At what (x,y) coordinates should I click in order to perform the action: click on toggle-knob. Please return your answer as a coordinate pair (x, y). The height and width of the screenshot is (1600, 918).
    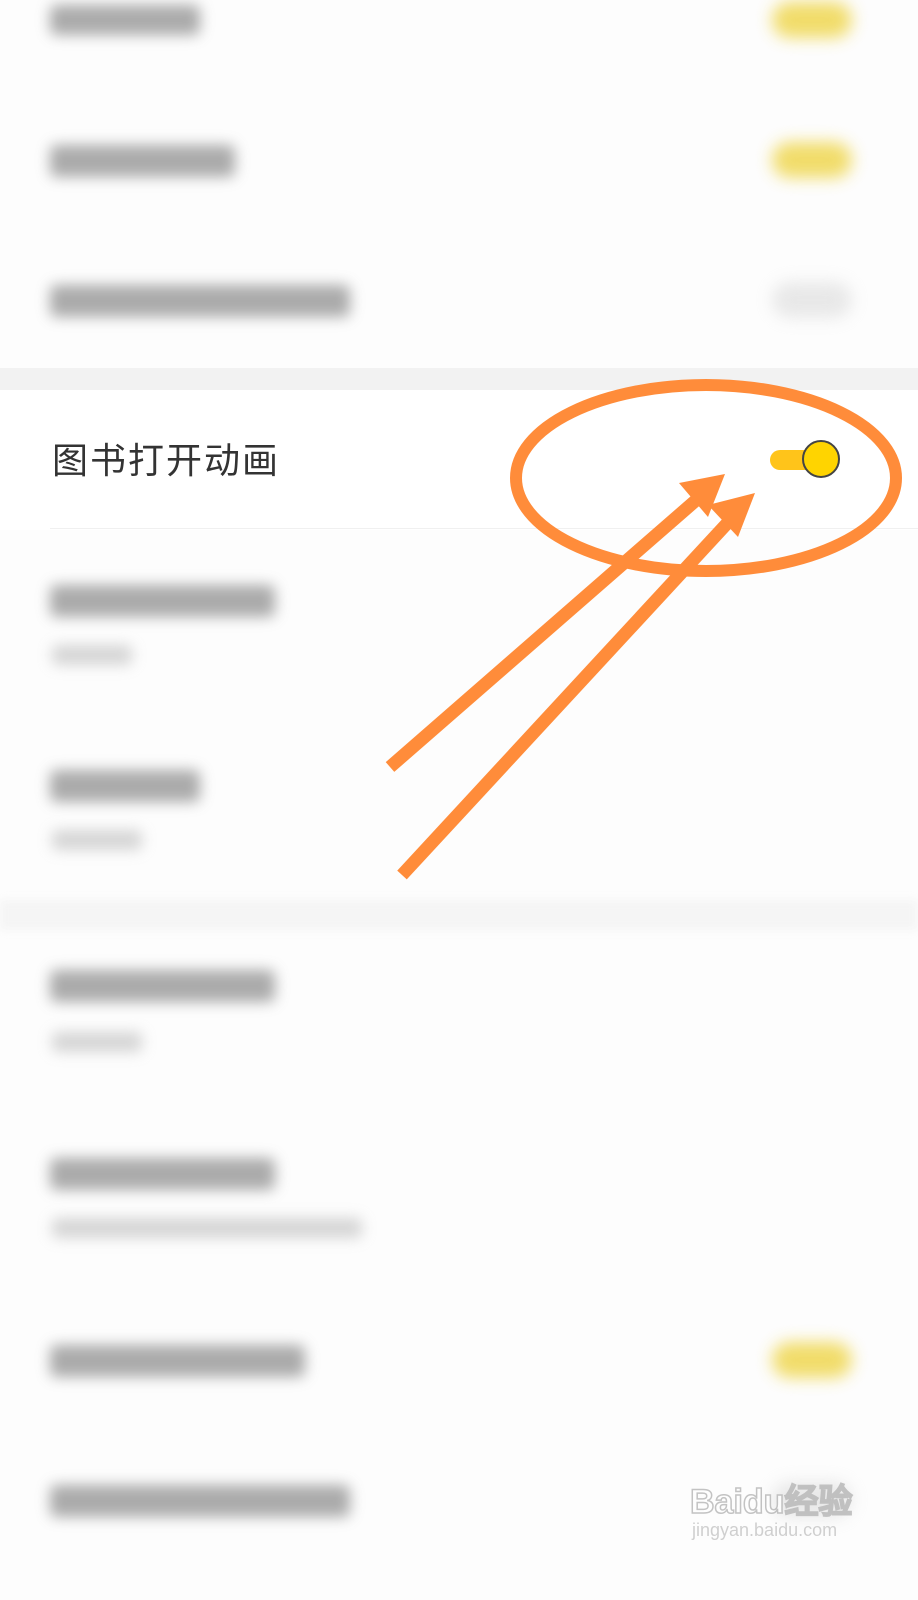
    Looking at the image, I should click on (821, 459).